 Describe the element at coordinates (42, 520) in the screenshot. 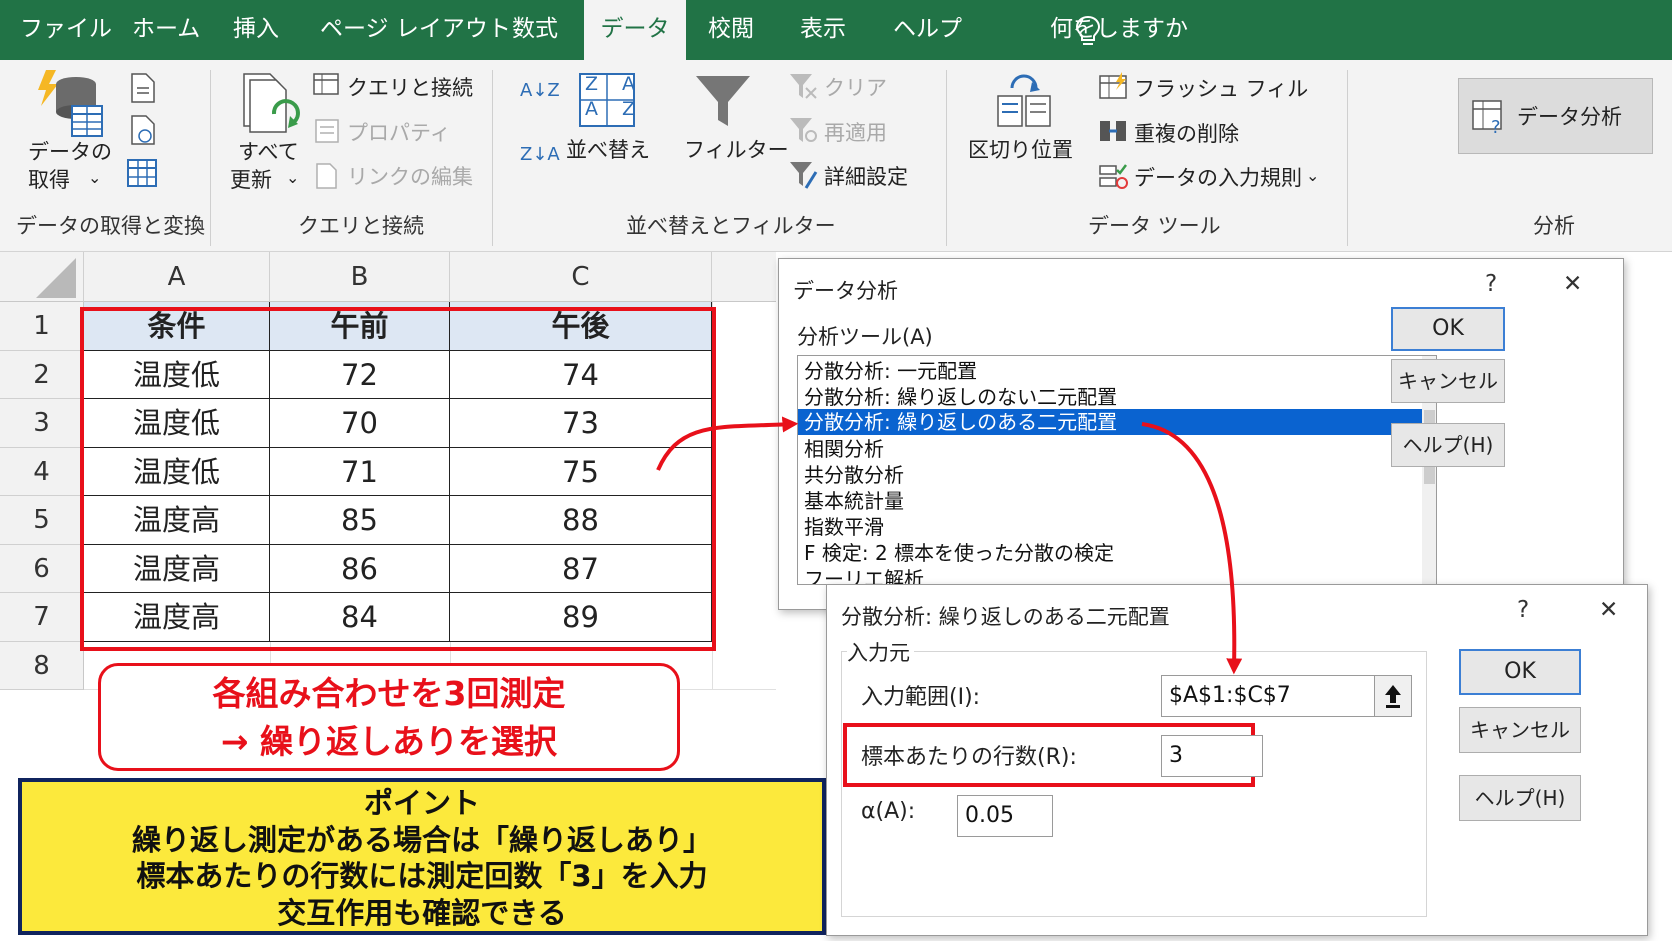

I see `row-header-5: 5` at that location.